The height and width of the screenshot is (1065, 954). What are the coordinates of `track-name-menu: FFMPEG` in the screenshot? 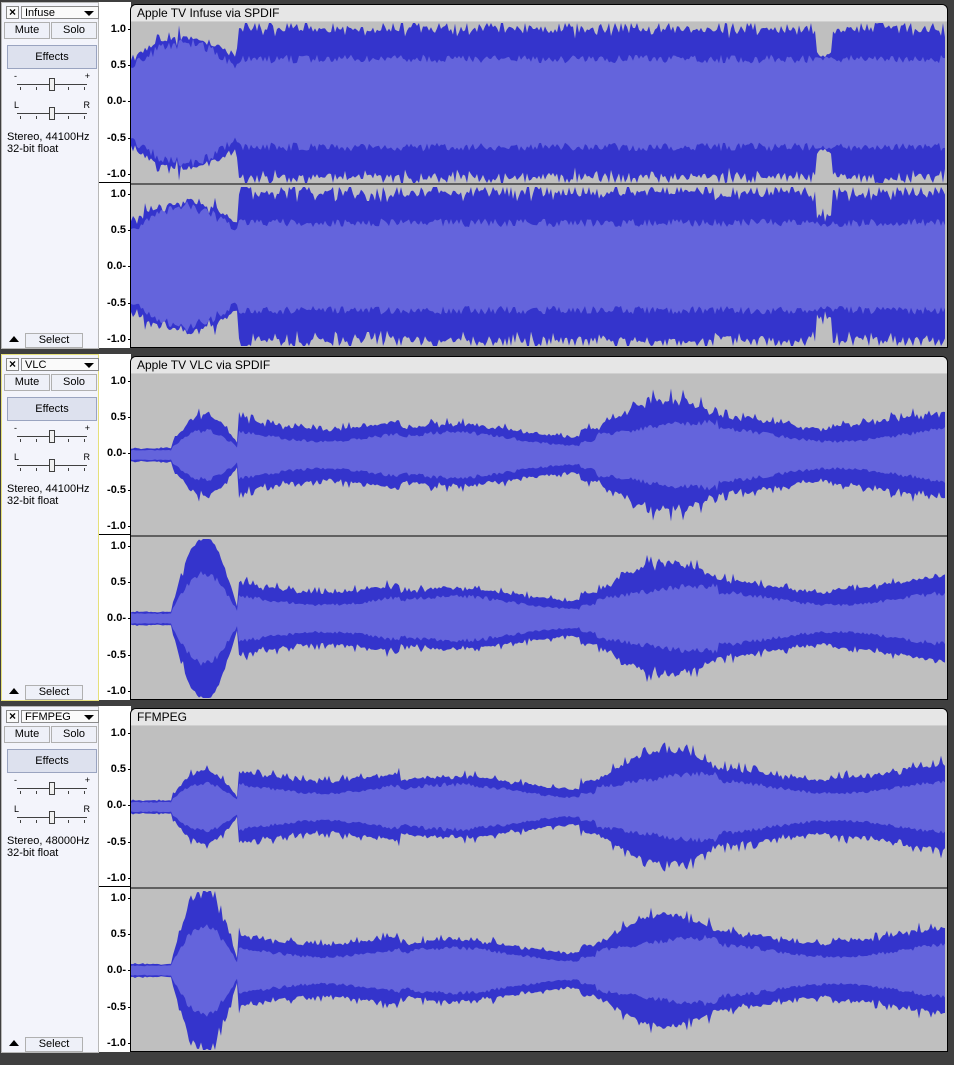 It's located at (60, 716).